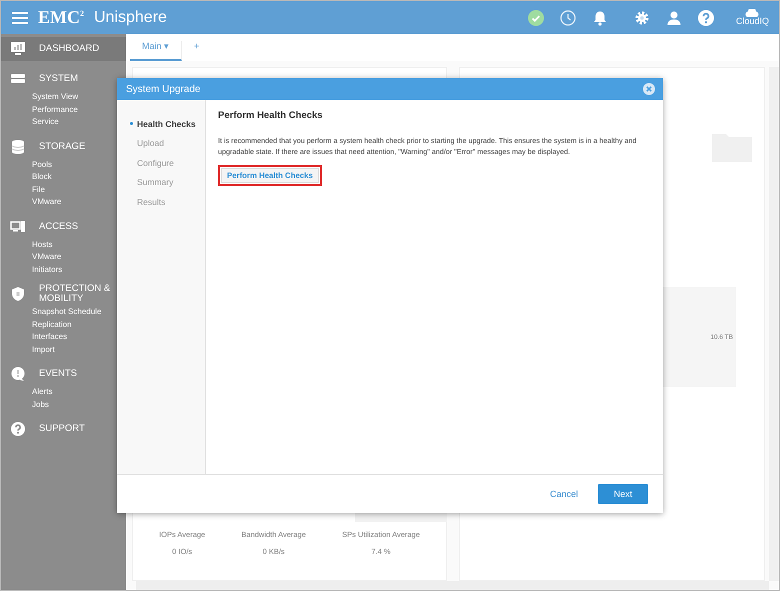  Describe the element at coordinates (161, 124) in the screenshot. I see `wizard-step: Health Checks` at that location.